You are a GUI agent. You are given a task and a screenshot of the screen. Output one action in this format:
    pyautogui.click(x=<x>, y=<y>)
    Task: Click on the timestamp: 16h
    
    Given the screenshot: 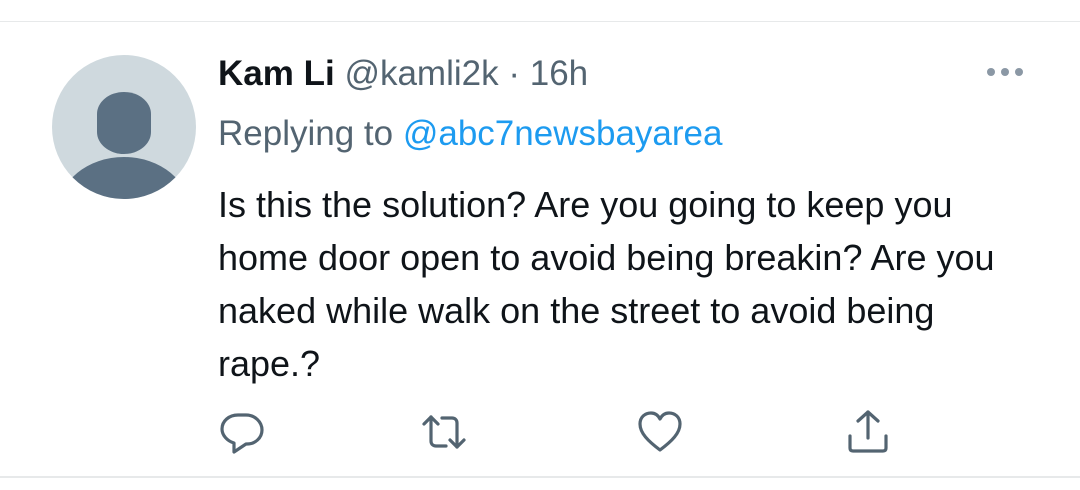 What is the action you would take?
    pyautogui.click(x=559, y=73)
    